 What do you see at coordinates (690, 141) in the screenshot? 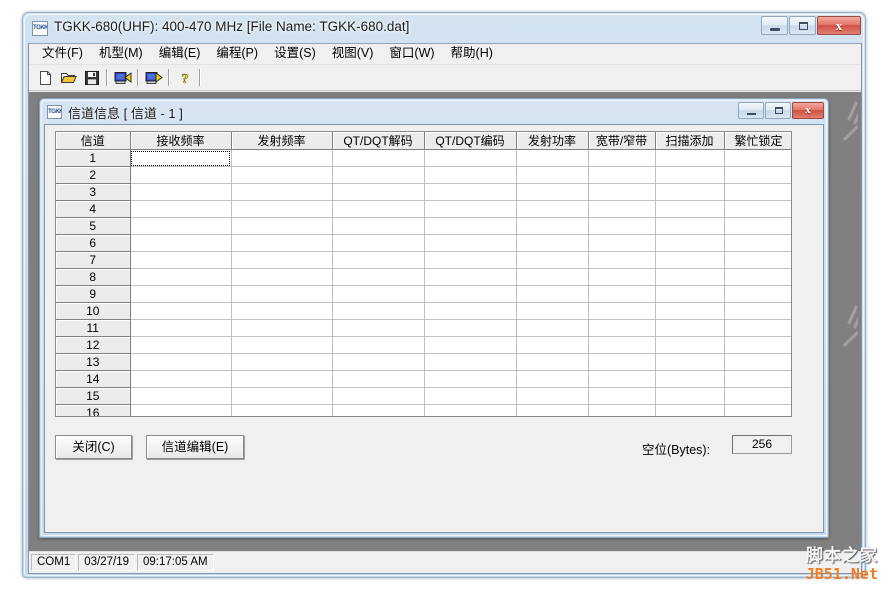
I see `column-header-scan-add: 扫描添加` at bounding box center [690, 141].